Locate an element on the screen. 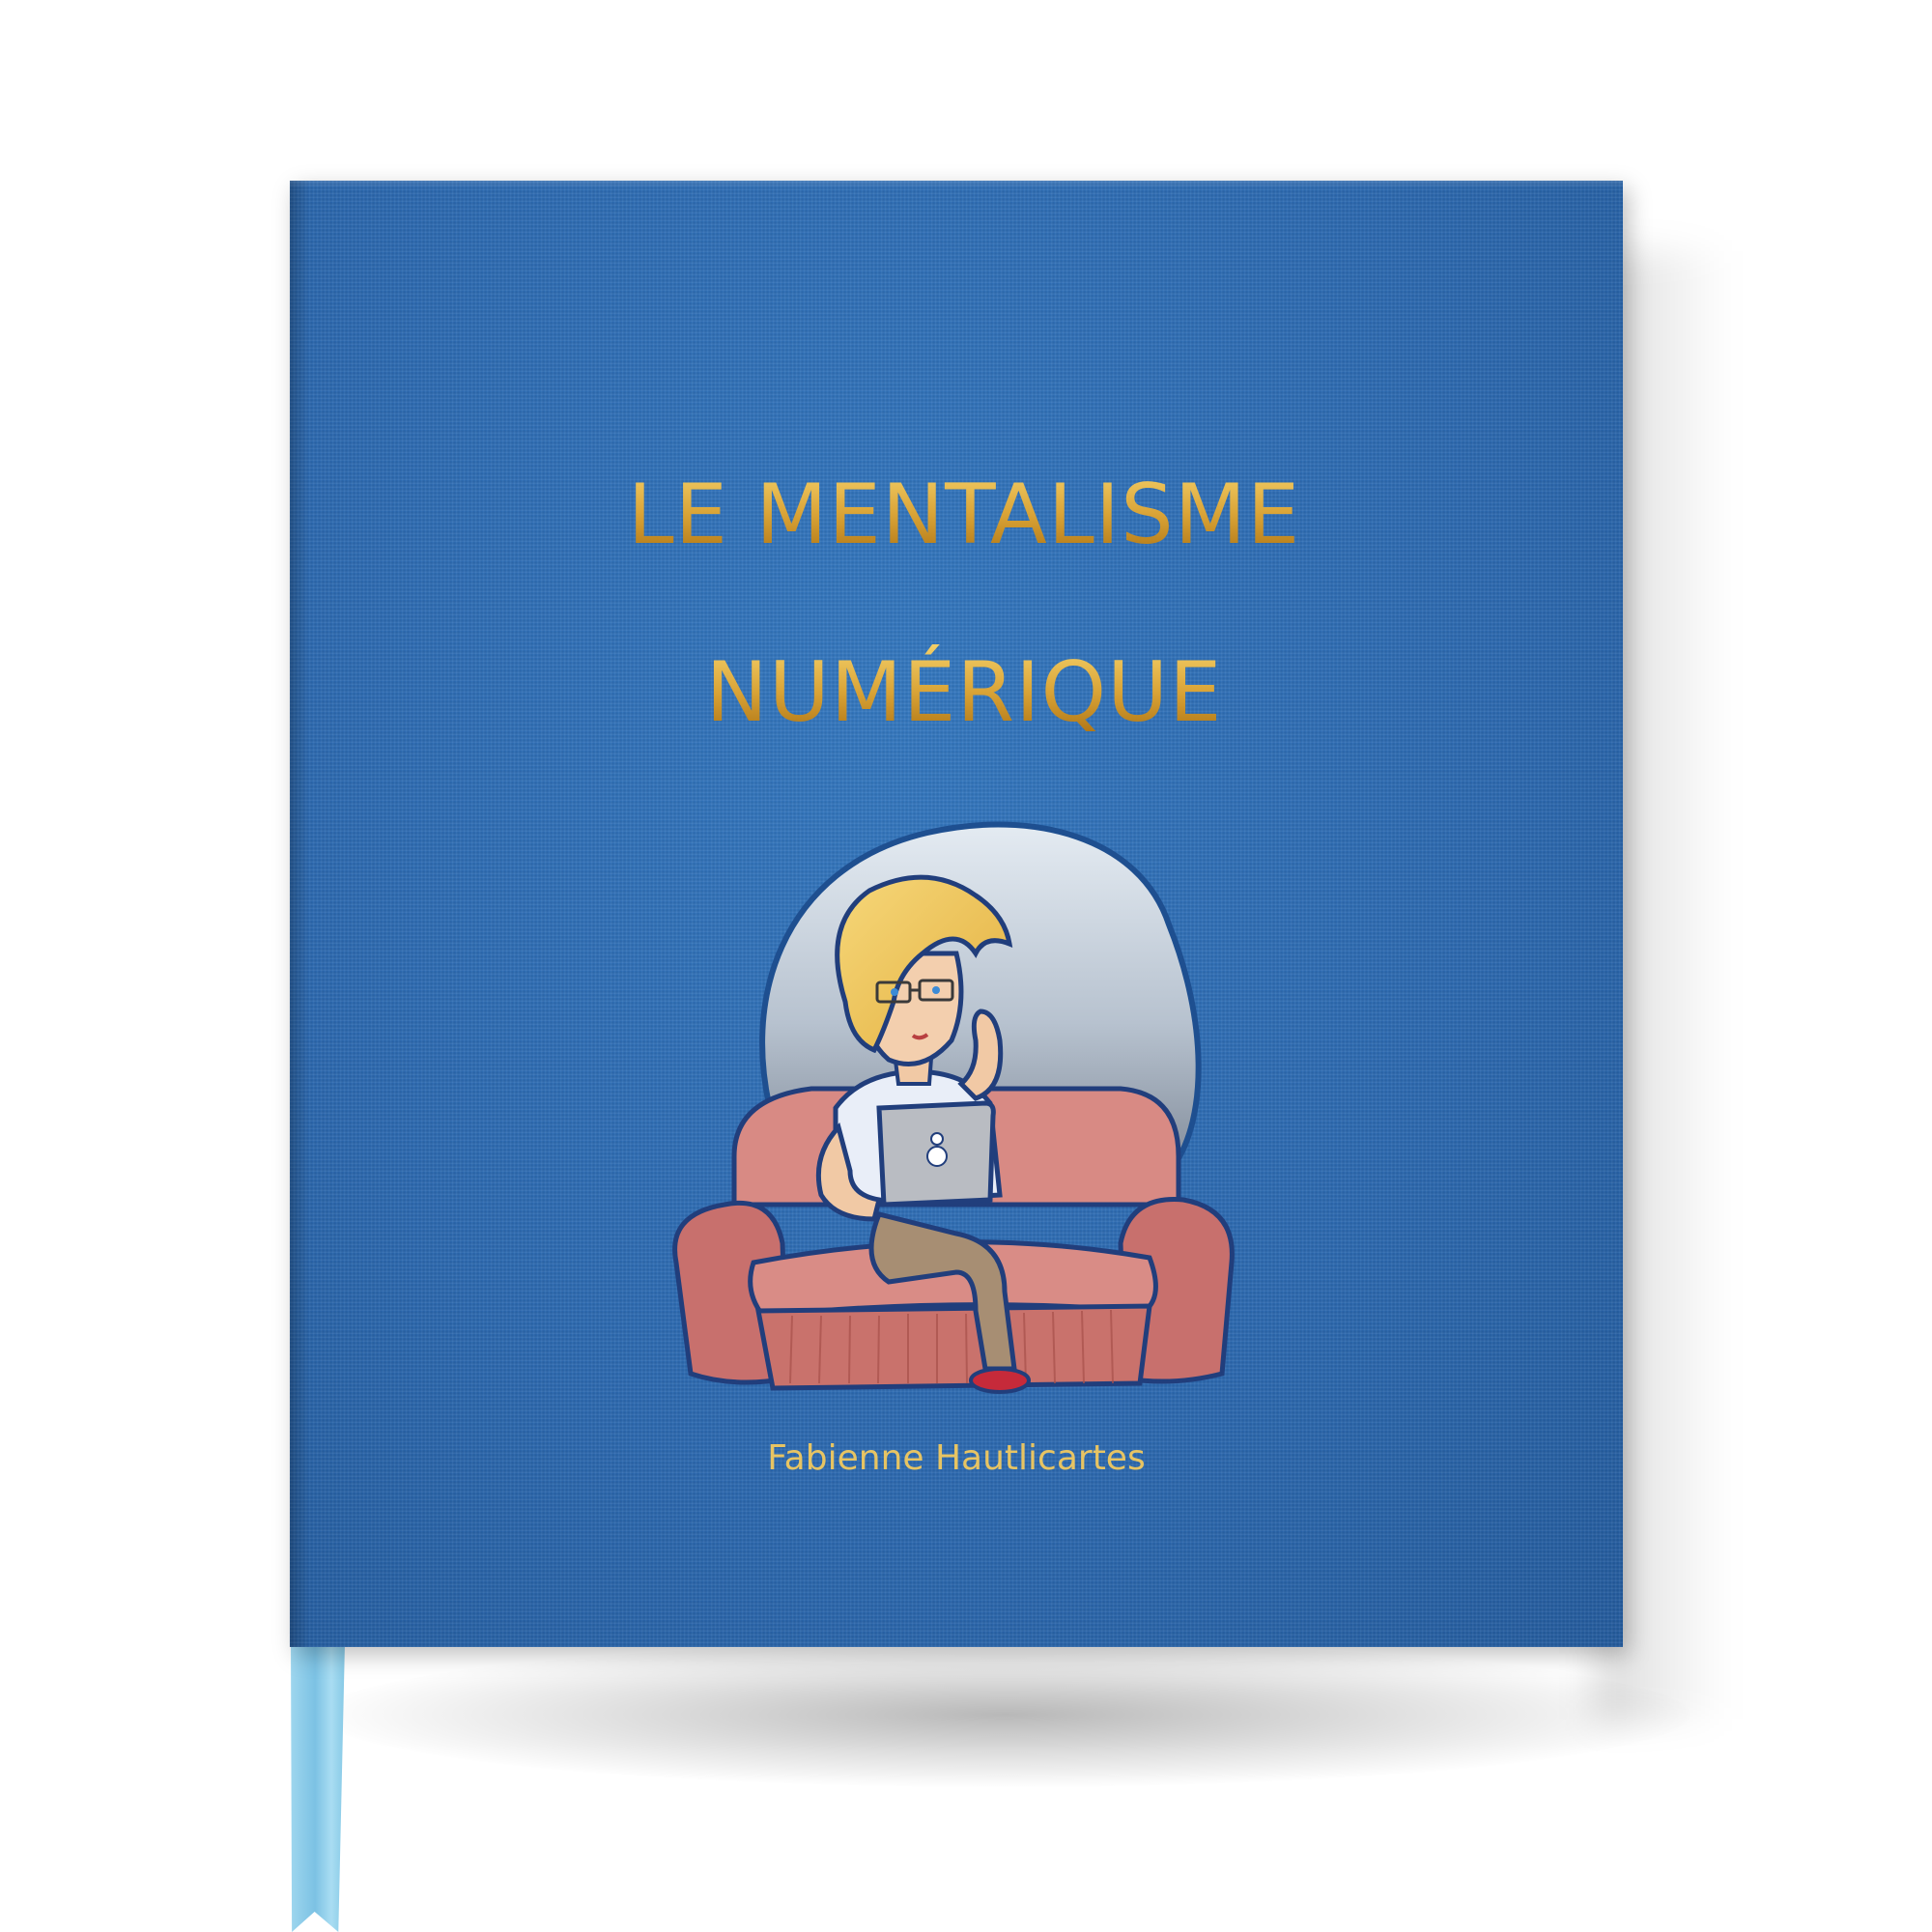  spine-edge is located at coordinates (299, 914).